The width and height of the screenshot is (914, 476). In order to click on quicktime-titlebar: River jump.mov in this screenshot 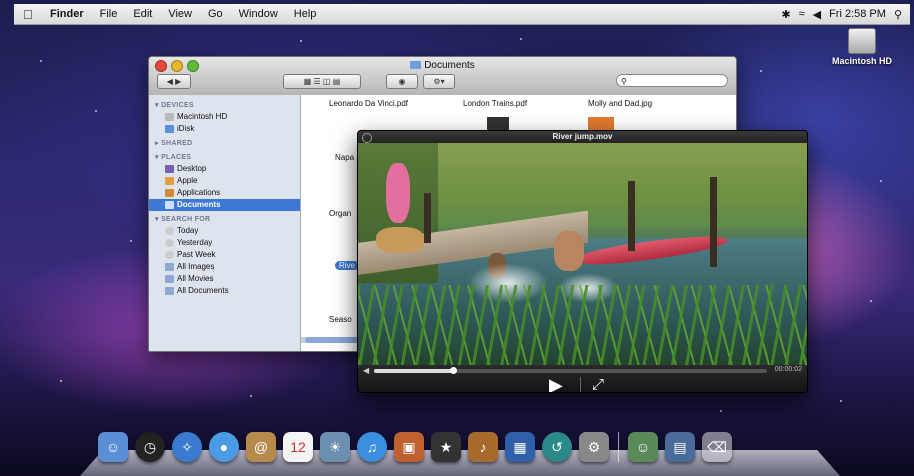, I will do `click(582, 137)`.